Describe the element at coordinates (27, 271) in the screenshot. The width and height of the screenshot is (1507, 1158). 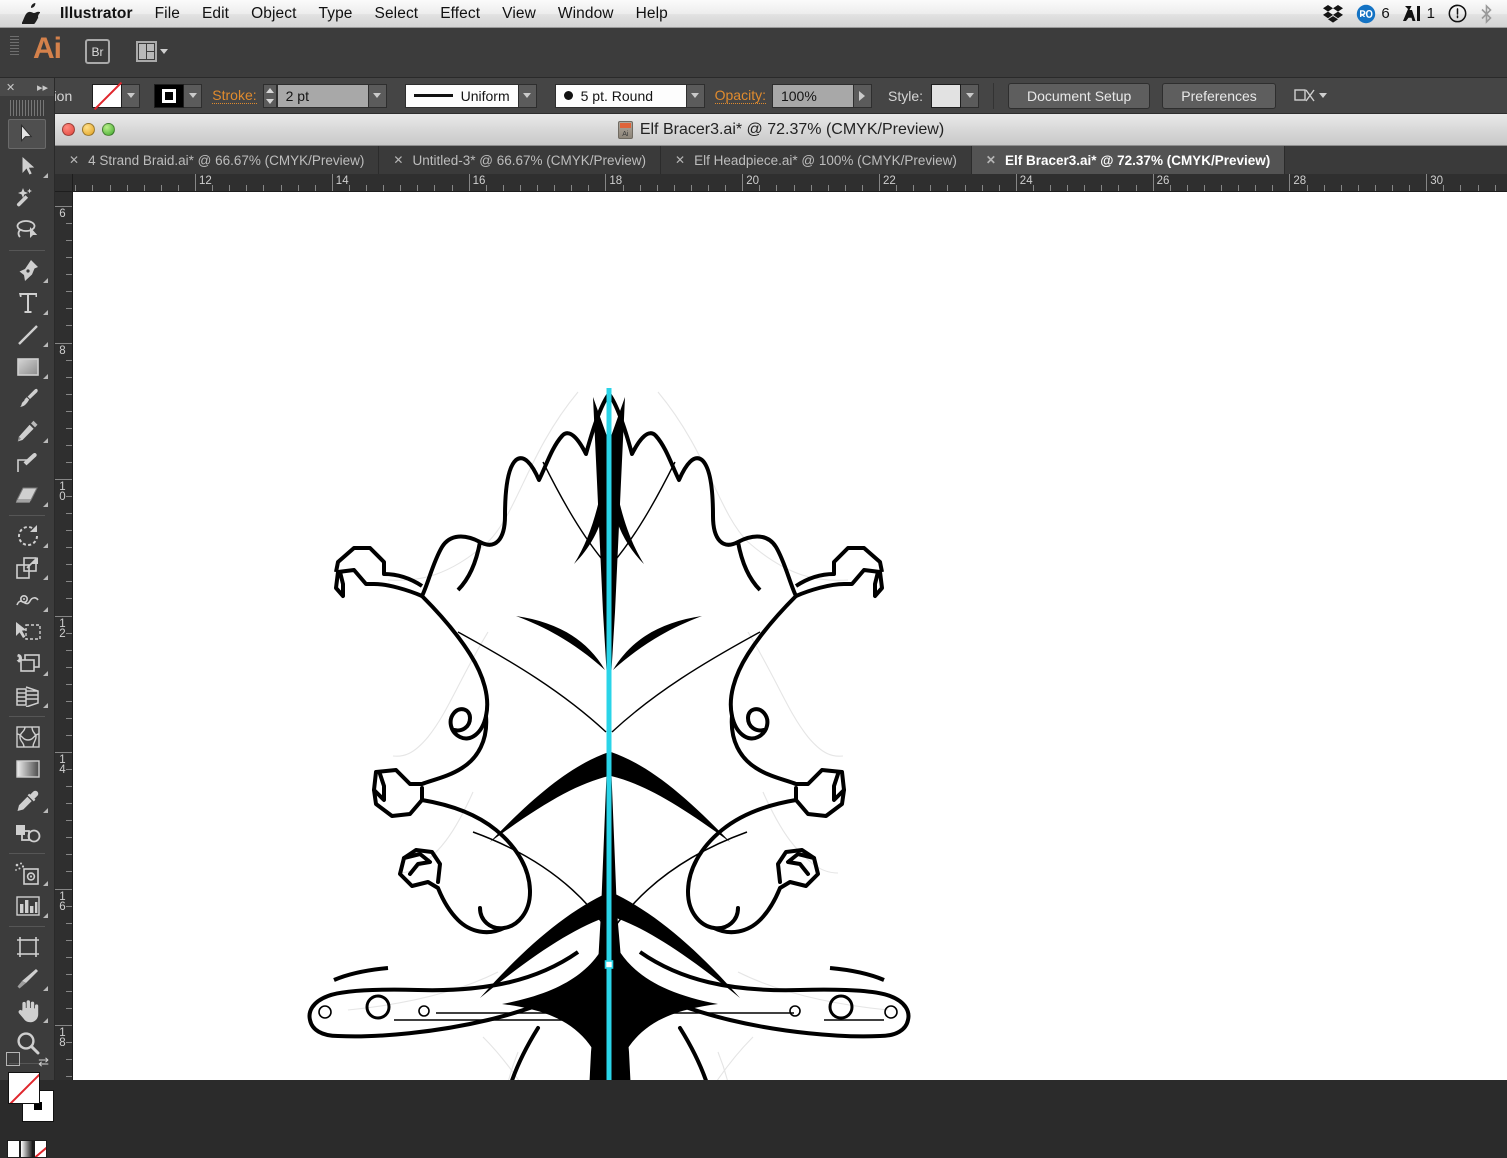
I see `pen-tool` at that location.